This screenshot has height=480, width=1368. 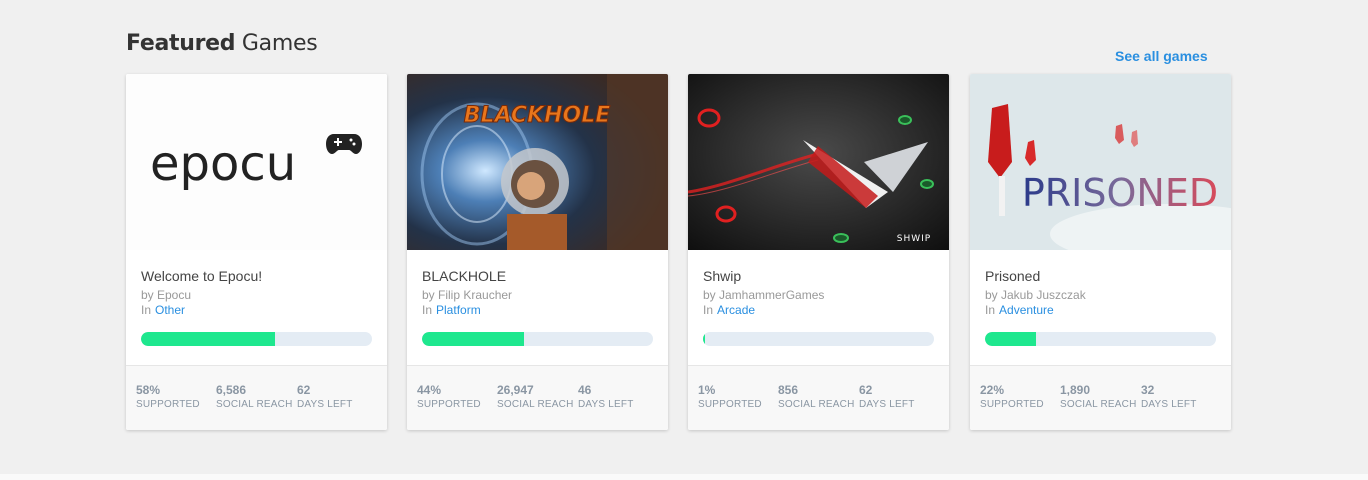 What do you see at coordinates (914, 239) in the screenshot?
I see `shwip-logo-text: SHWIP` at bounding box center [914, 239].